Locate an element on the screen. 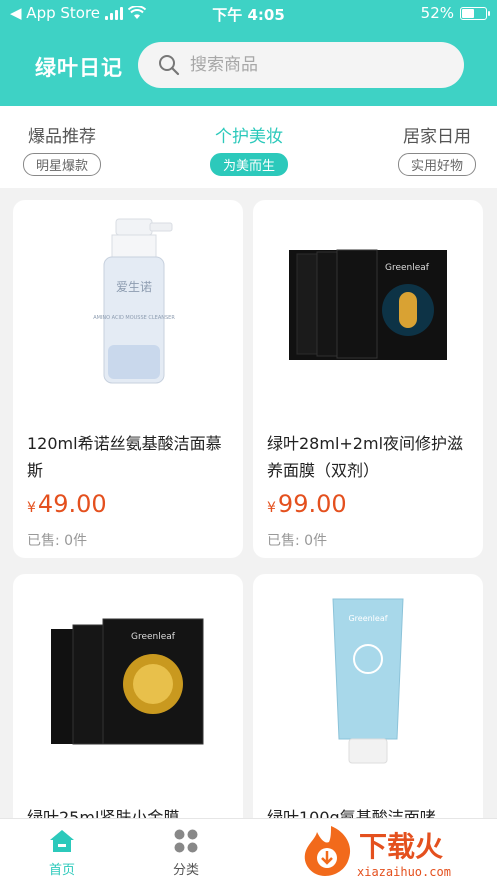 The height and width of the screenshot is (883, 497). tabbar-item-category: 分类 is located at coordinates (186, 852).